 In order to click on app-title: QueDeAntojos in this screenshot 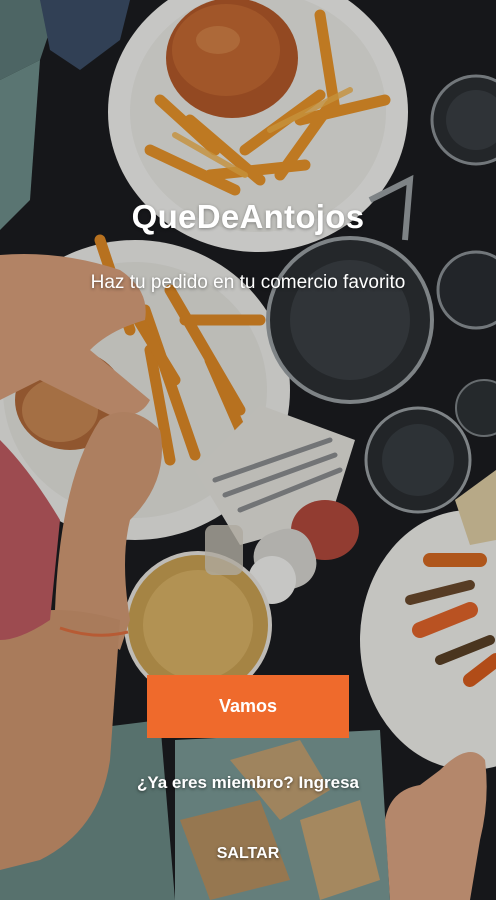, I will do `click(248, 216)`.